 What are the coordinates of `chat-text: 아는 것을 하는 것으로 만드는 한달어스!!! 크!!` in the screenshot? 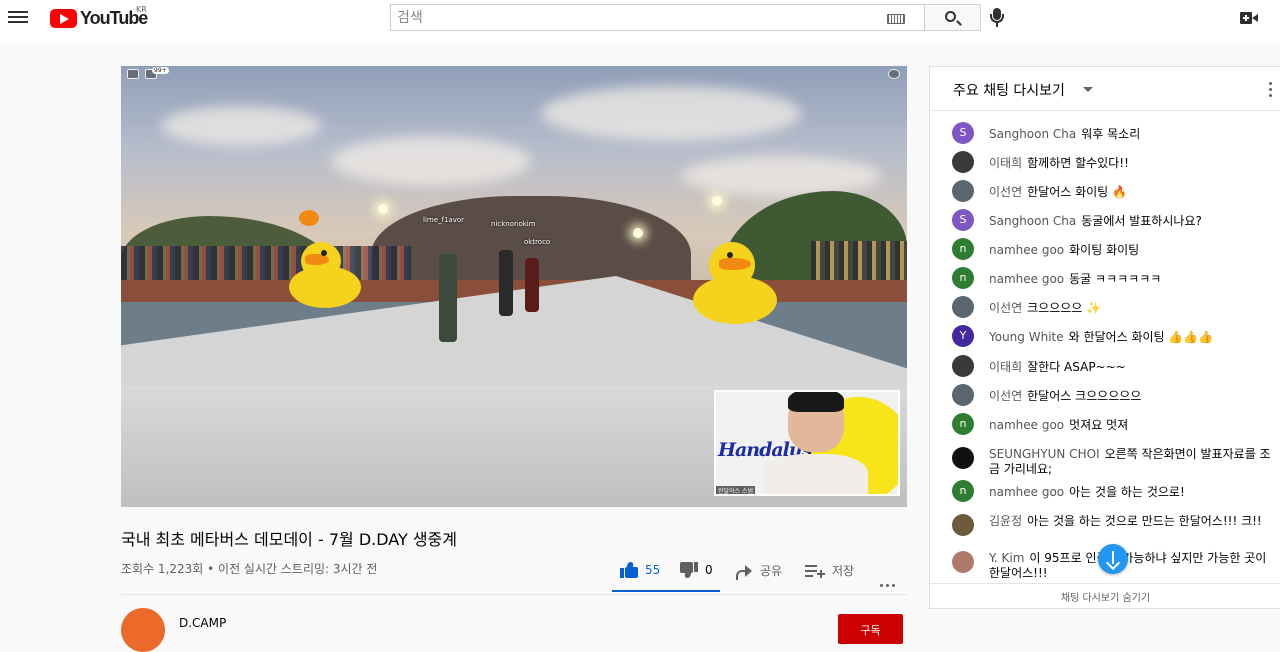 It's located at (1144, 521).